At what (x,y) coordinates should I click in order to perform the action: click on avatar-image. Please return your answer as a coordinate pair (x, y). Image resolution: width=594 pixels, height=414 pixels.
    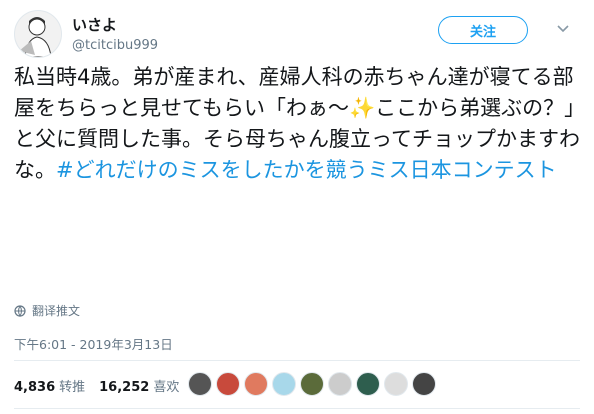
    Looking at the image, I should click on (38, 34).